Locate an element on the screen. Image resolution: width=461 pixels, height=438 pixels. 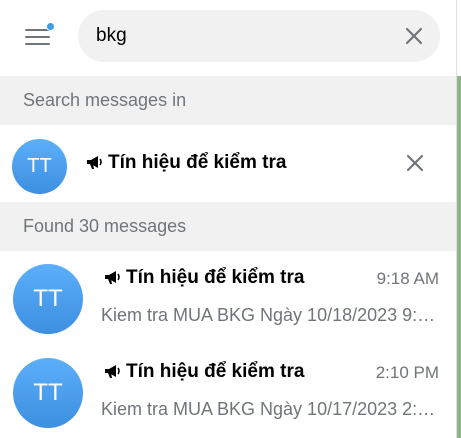
section-header-results-count: Found 30 messages is located at coordinates (228, 226).